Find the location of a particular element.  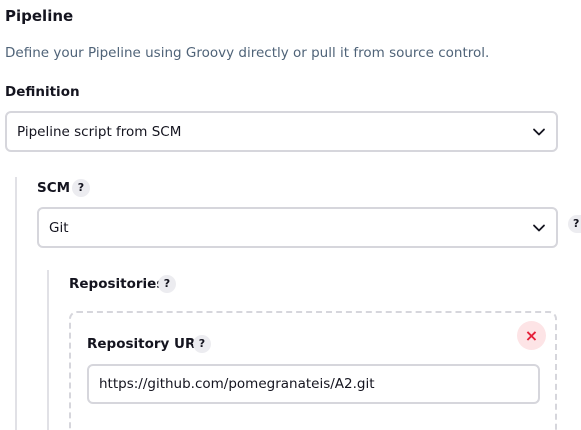

repositories-help-icon: ? is located at coordinates (167, 284).